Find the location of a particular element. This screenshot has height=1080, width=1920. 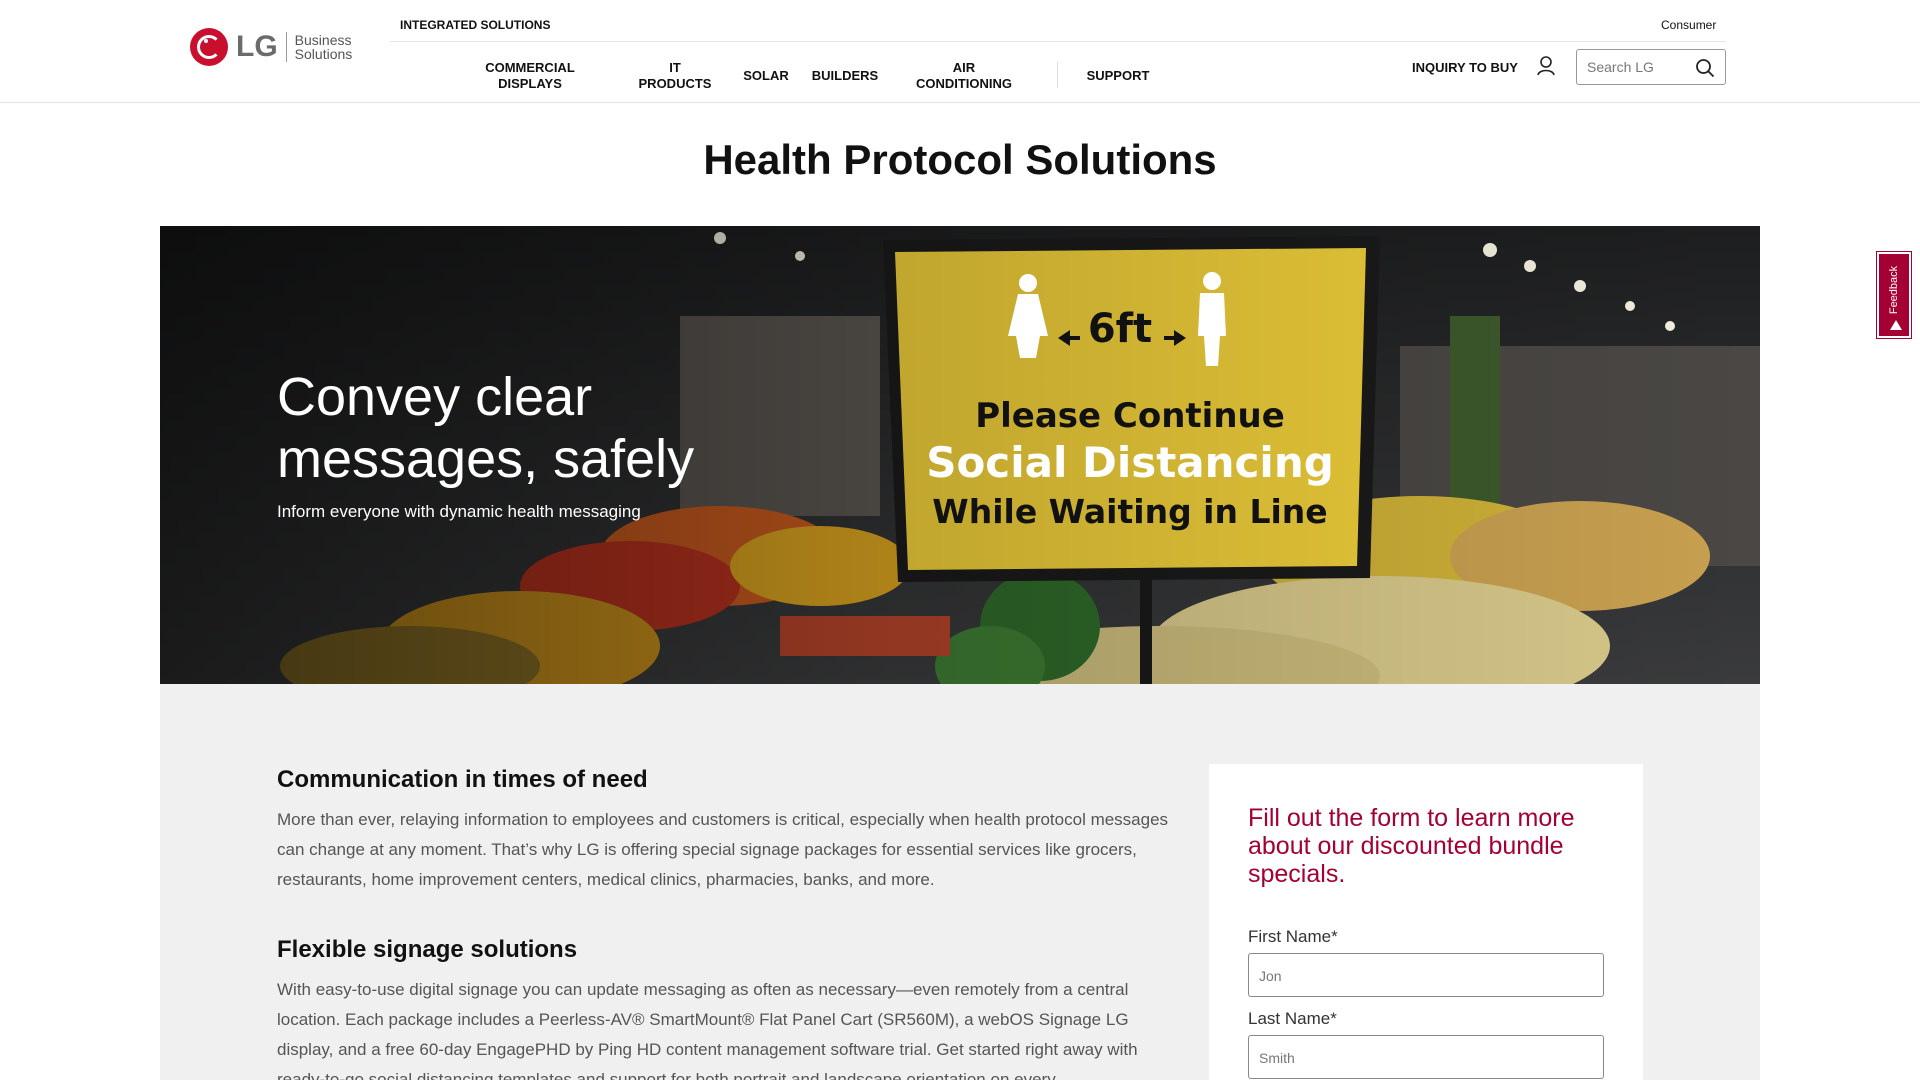

sign-line2: Social Distancing is located at coordinates (1130, 462).